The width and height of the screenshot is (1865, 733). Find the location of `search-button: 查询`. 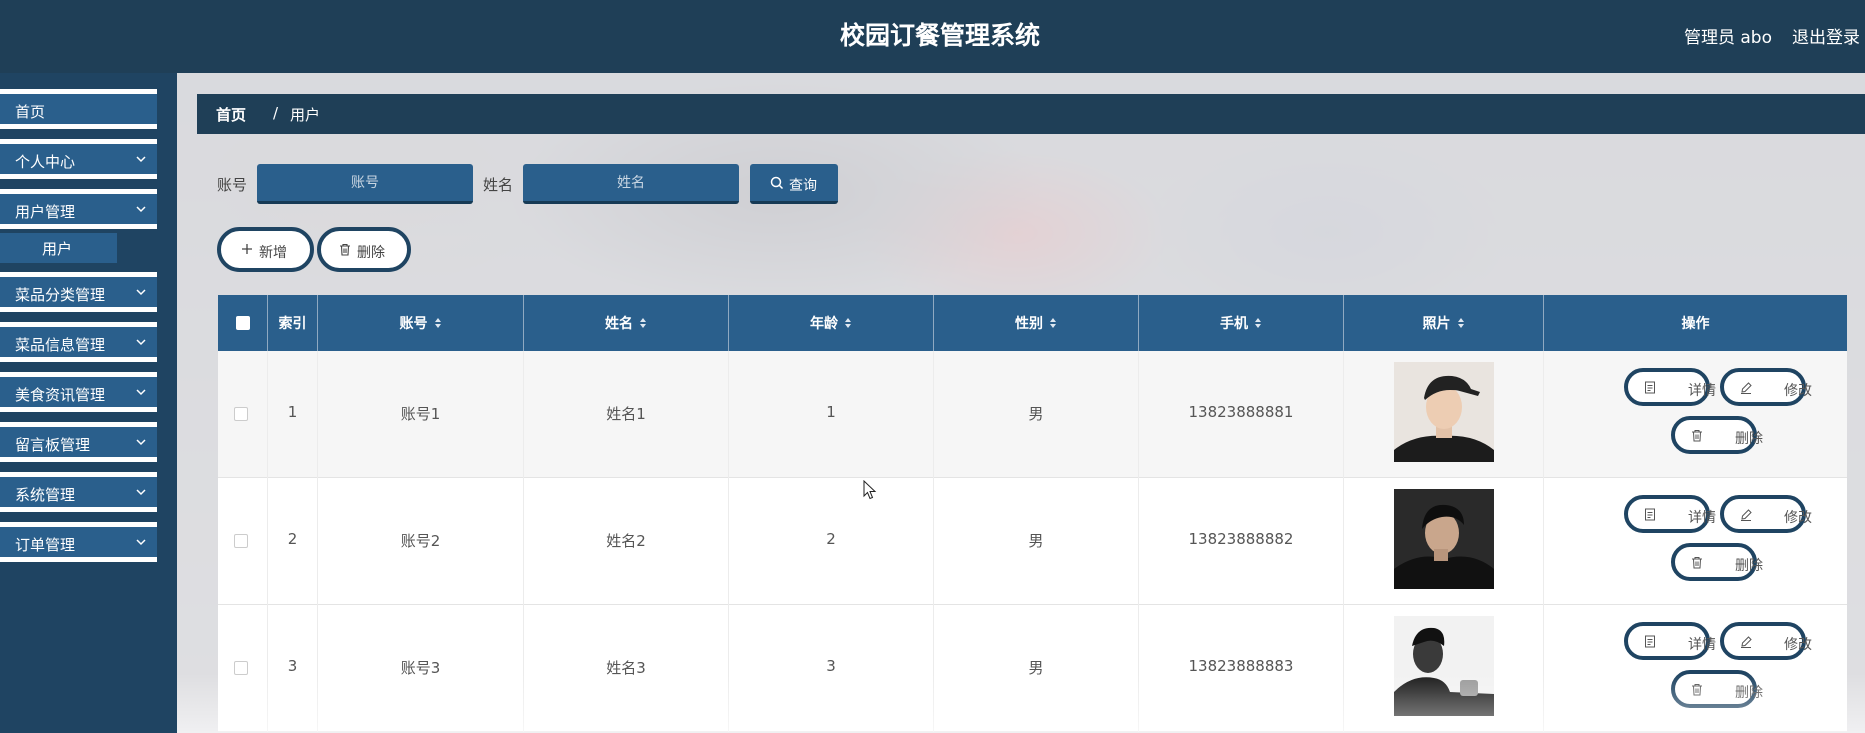

search-button: 查询 is located at coordinates (794, 184).